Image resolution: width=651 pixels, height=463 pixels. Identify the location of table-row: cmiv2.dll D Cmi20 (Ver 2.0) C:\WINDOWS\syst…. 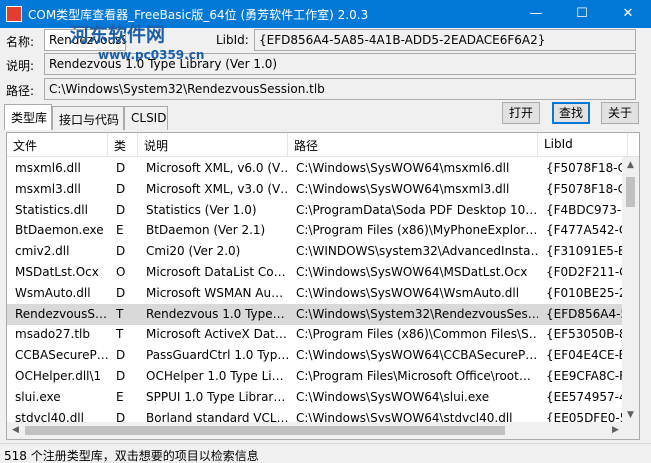
(317, 251).